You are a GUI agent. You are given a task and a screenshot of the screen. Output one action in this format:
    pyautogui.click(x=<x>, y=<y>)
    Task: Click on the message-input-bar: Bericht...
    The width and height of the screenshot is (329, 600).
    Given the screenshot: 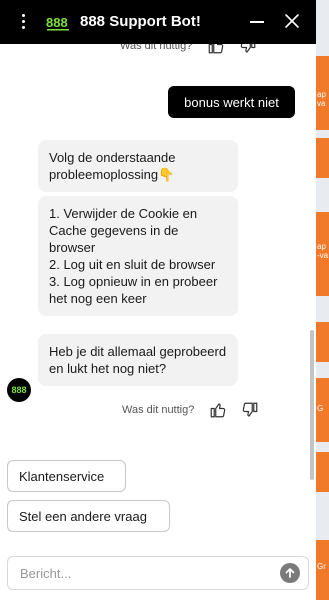 What is the action you would take?
    pyautogui.click(x=158, y=573)
    